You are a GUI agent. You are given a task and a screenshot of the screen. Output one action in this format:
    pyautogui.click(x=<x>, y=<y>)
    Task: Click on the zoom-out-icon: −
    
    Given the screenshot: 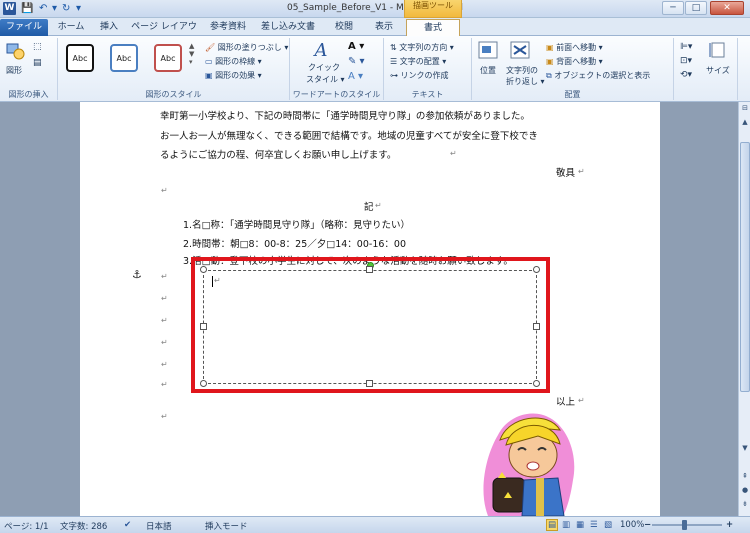 What is the action you would take?
    pyautogui.click(x=647, y=525)
    